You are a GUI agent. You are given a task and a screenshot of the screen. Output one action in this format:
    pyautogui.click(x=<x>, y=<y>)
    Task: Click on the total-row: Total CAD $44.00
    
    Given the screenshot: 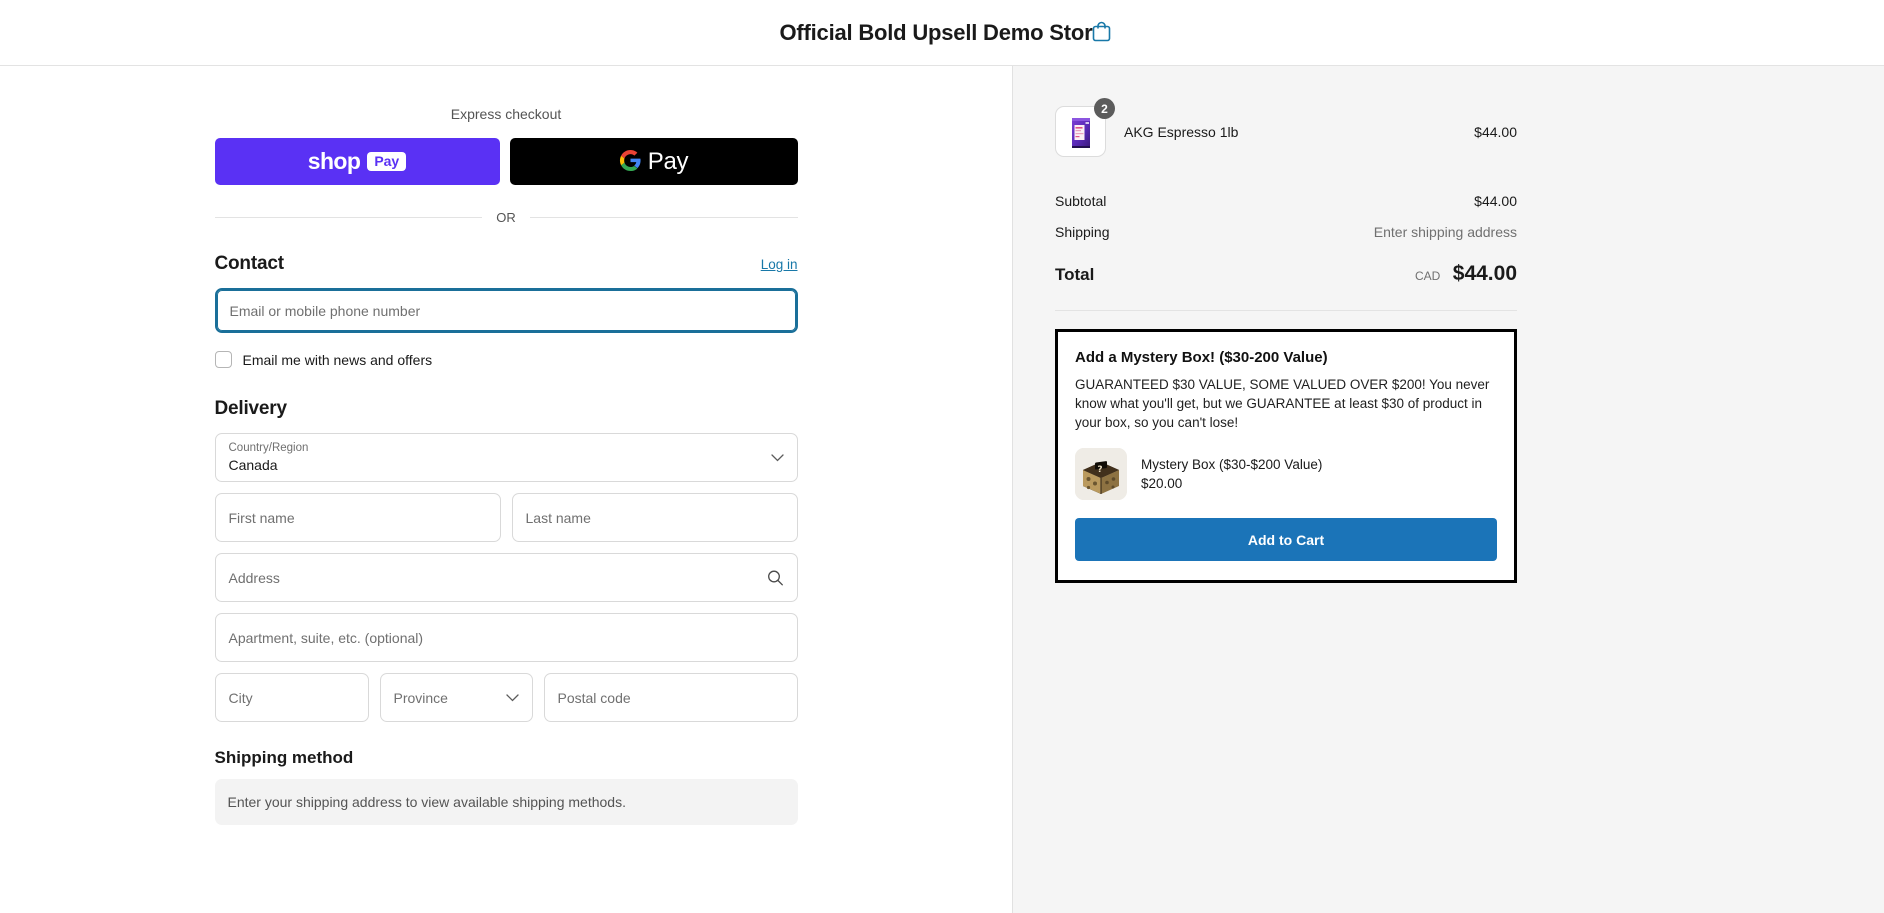 What is the action you would take?
    pyautogui.click(x=1286, y=286)
    